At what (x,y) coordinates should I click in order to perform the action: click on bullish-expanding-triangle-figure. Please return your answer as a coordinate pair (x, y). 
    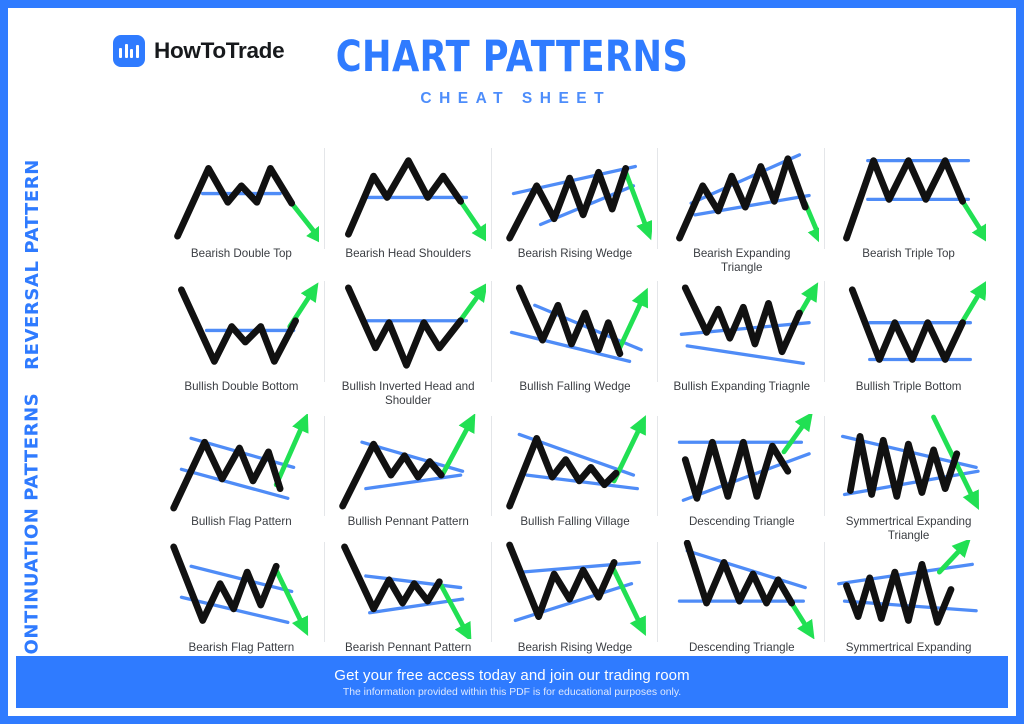
    Looking at the image, I should click on (741, 328).